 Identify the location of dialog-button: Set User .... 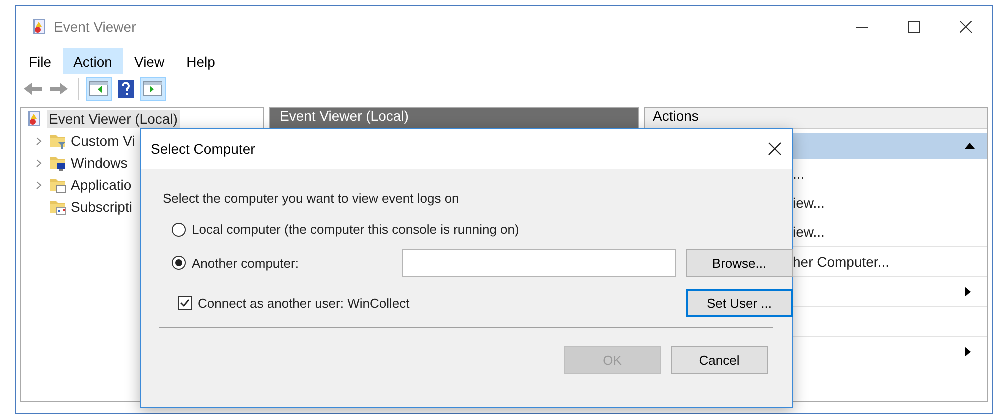
(739, 303).